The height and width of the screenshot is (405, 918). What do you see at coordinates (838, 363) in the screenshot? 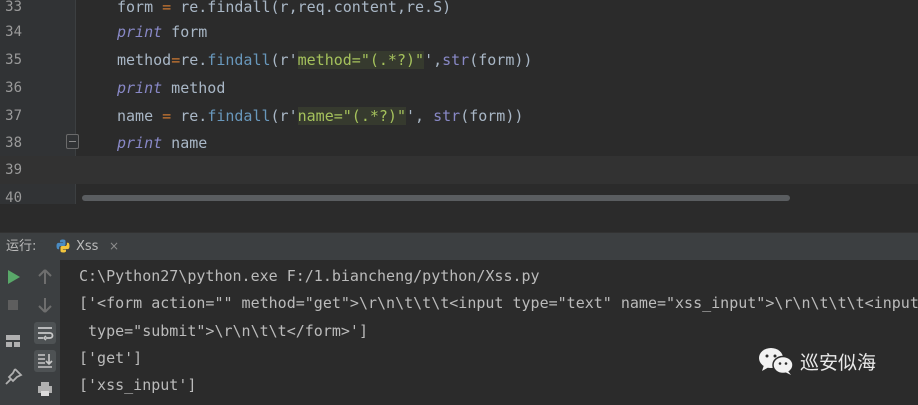
I see `watermark-text: 巡安似海` at bounding box center [838, 363].